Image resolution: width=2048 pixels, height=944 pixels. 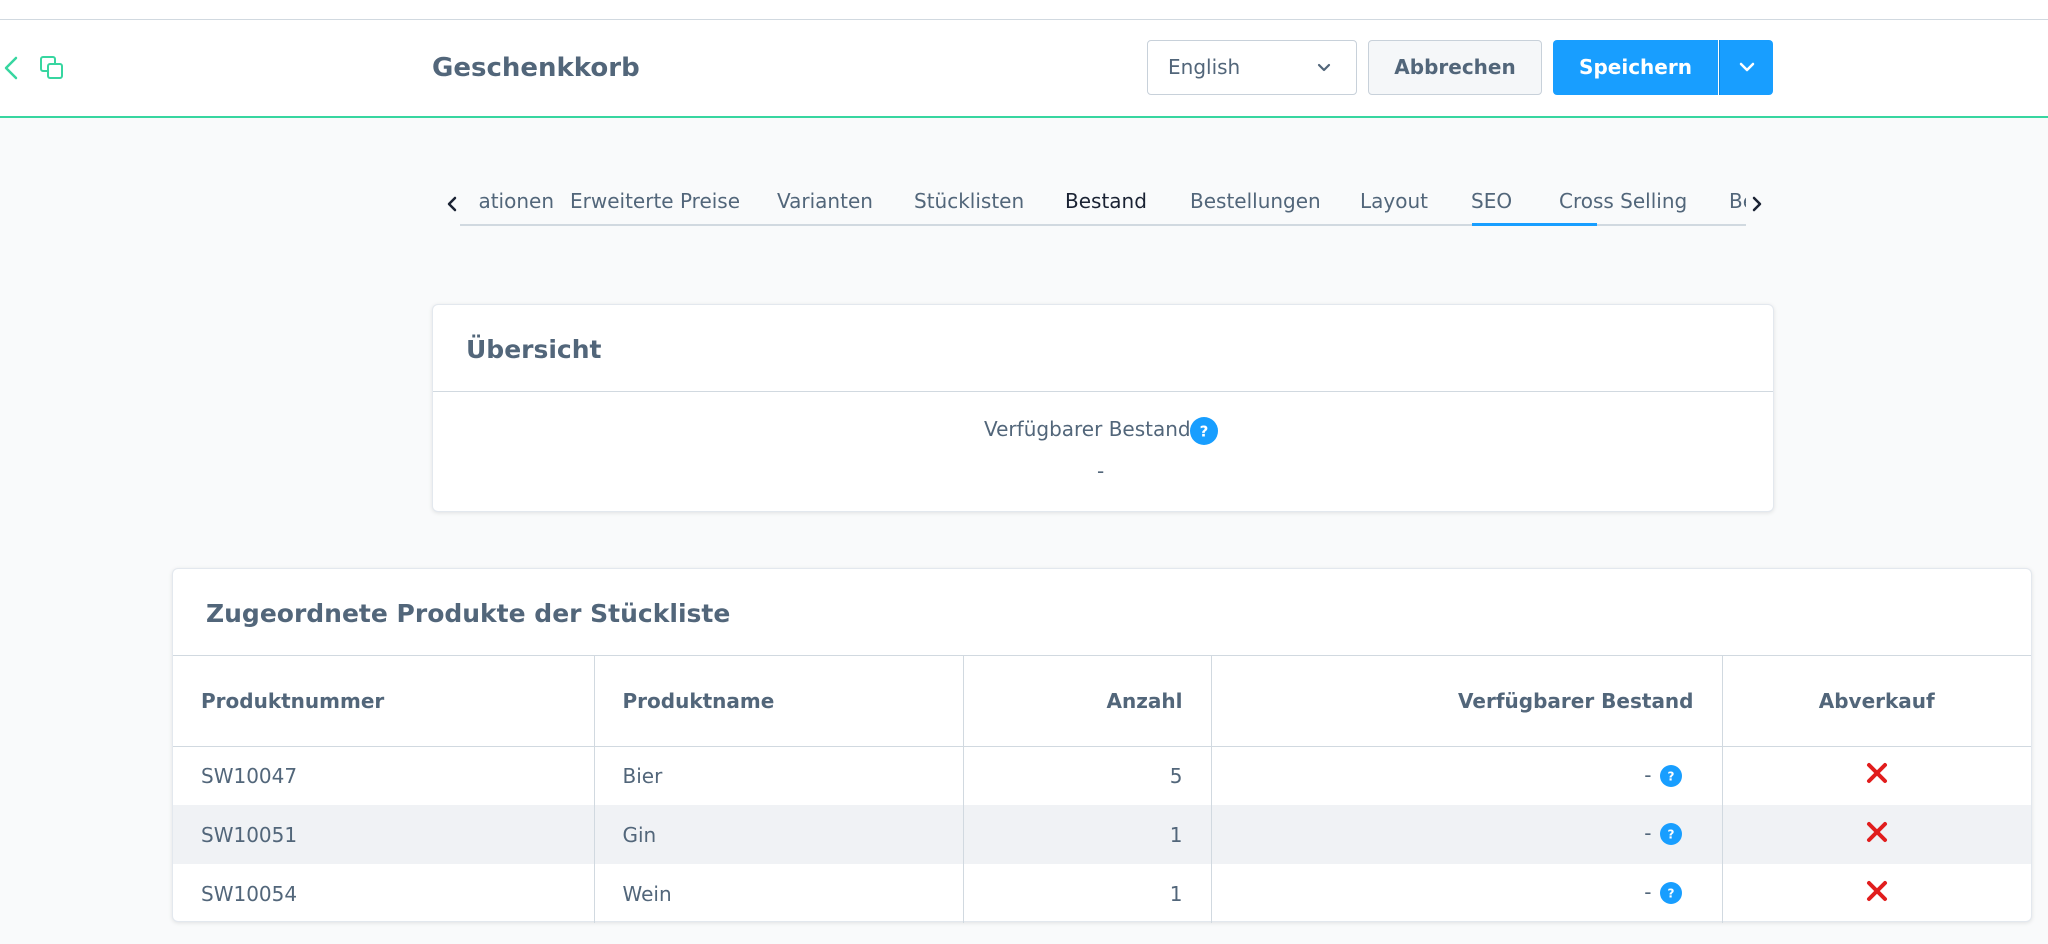 I want to click on chevron-left-icon, so click(x=452, y=204).